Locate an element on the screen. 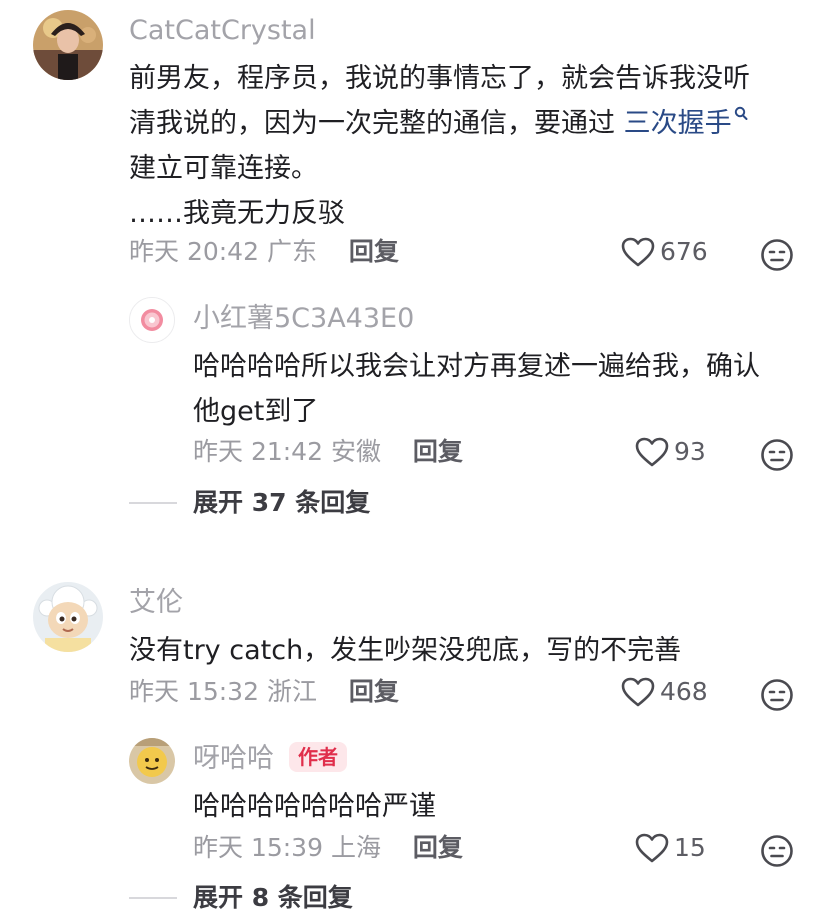  username: 呀哈哈 is located at coordinates (233, 759).